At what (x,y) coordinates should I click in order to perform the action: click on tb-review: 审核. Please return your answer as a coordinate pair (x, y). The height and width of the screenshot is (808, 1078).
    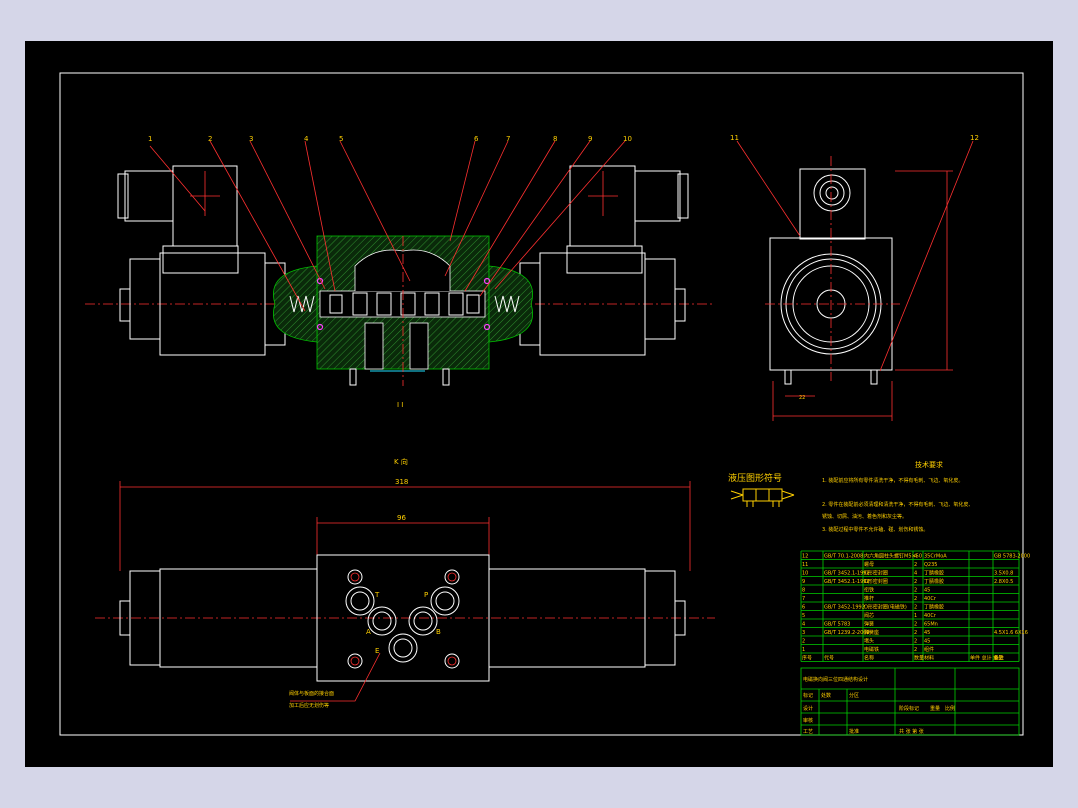
    Looking at the image, I should click on (808, 720).